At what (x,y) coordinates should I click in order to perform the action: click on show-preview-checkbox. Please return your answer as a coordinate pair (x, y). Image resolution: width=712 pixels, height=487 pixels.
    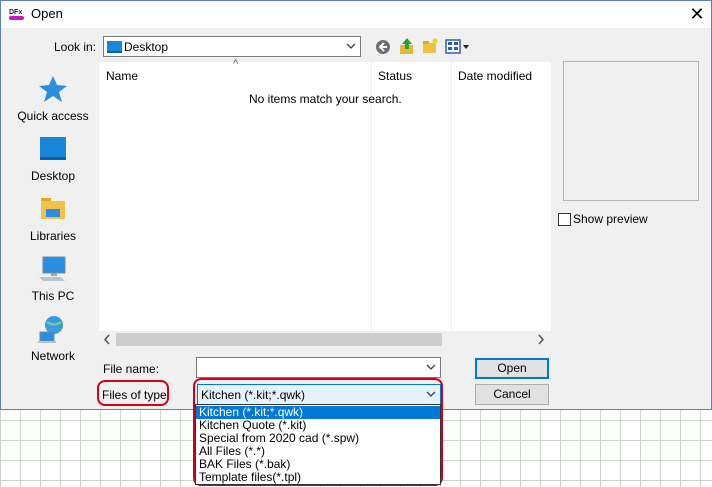
    Looking at the image, I should click on (564, 219).